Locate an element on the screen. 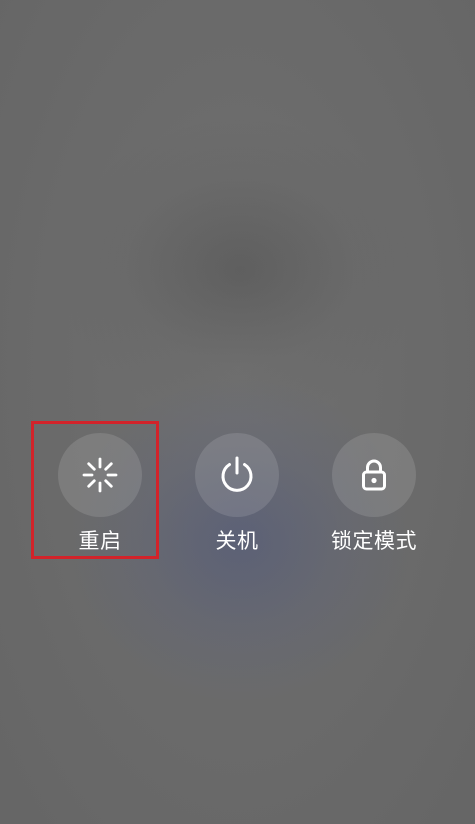  lockdown-mode-button: 锁定模式 is located at coordinates (374, 492).